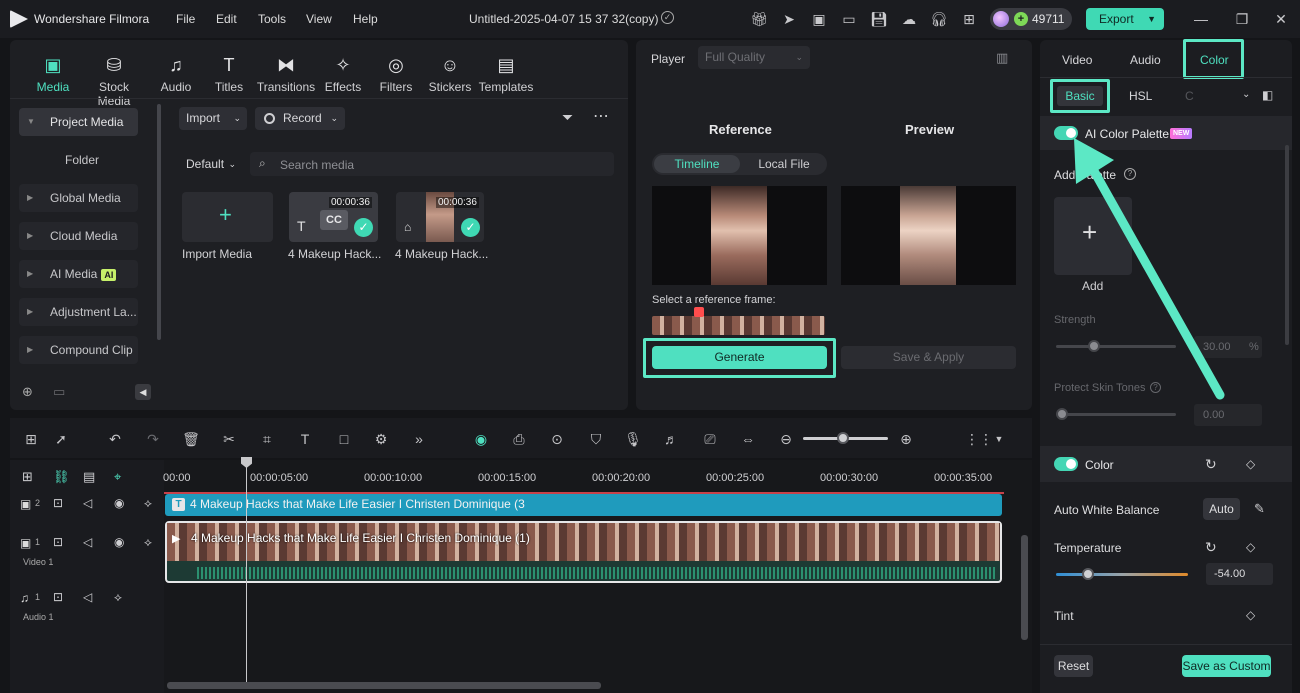  Describe the element at coordinates (1189, 96) in the screenshot. I see `subtab-more: C` at that location.